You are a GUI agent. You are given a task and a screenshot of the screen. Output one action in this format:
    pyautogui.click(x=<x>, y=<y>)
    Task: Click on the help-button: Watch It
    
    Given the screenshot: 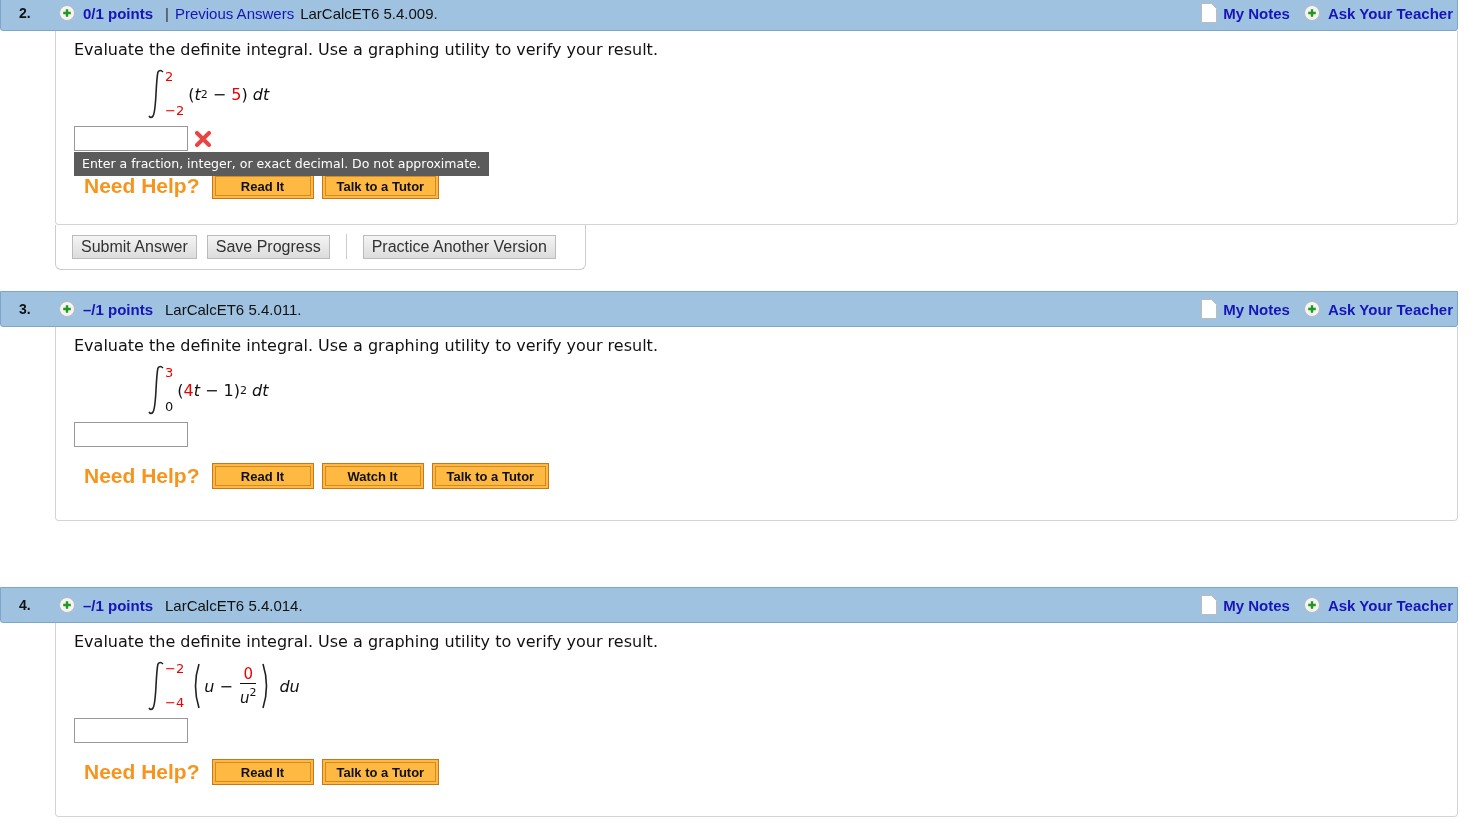 What is the action you would take?
    pyautogui.click(x=372, y=476)
    